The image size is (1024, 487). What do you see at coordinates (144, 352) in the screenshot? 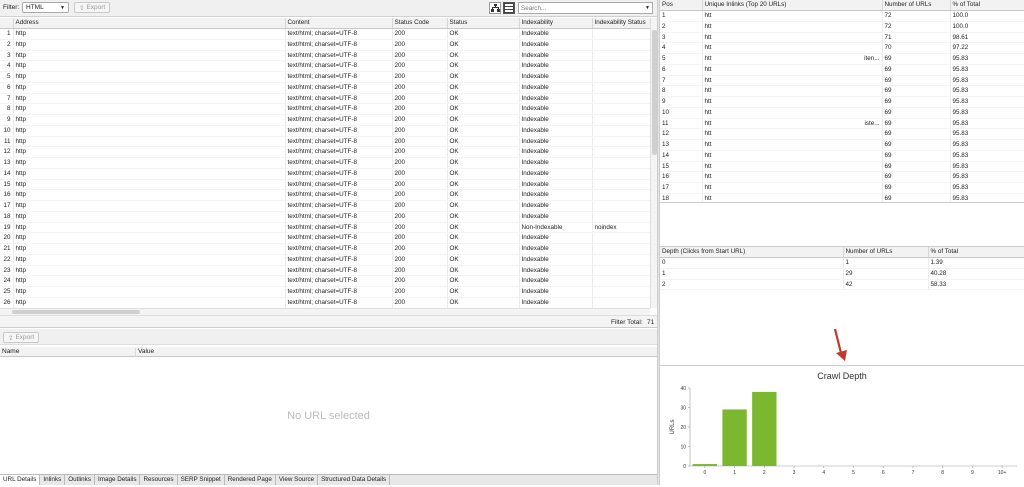
I see `column-header-value: Value` at bounding box center [144, 352].